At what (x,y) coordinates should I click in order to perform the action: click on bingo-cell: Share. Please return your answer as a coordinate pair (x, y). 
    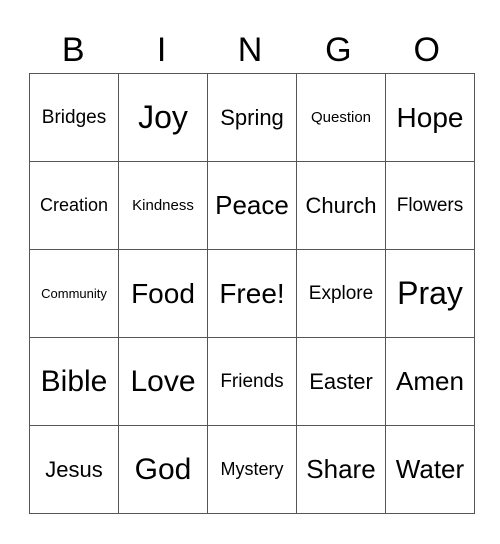
    Looking at the image, I should click on (341, 469).